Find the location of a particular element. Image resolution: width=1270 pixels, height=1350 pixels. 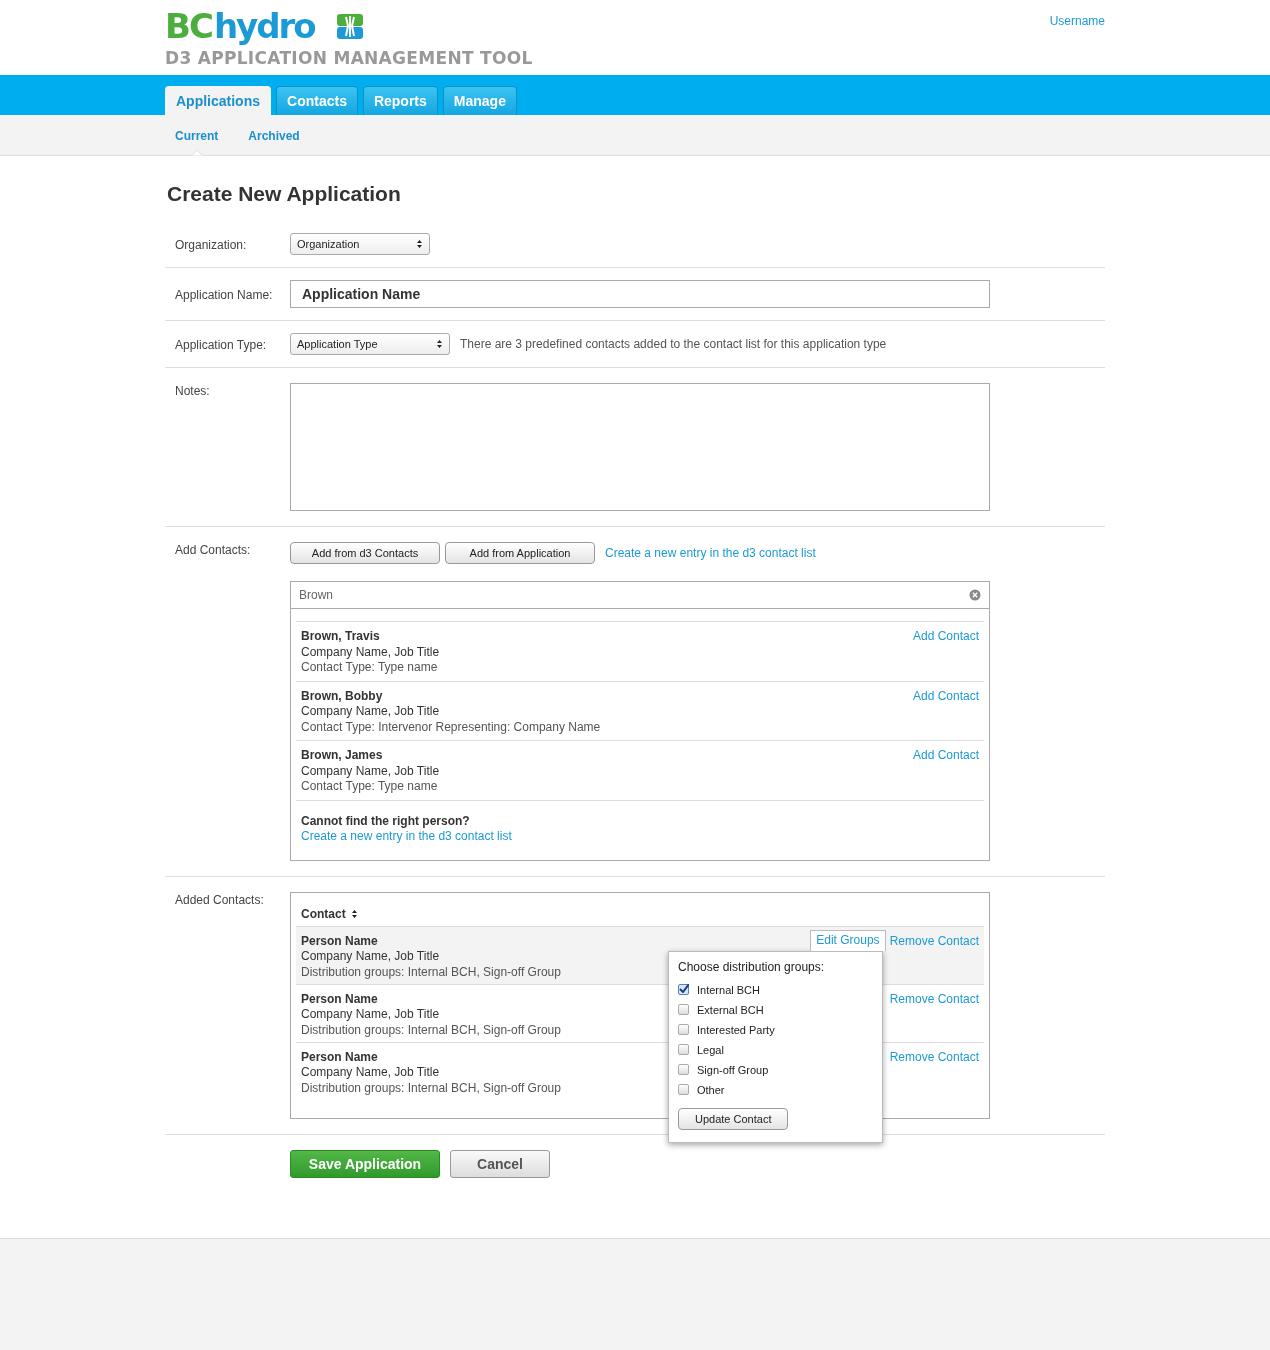

page-title: Create New Application is located at coordinates (284, 194).